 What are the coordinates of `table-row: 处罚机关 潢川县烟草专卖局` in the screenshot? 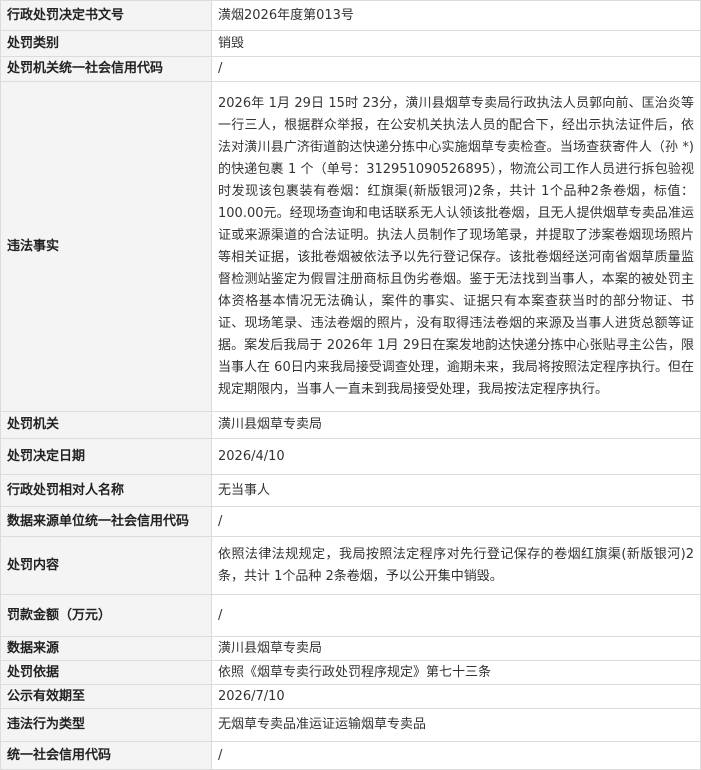 It's located at (350, 425).